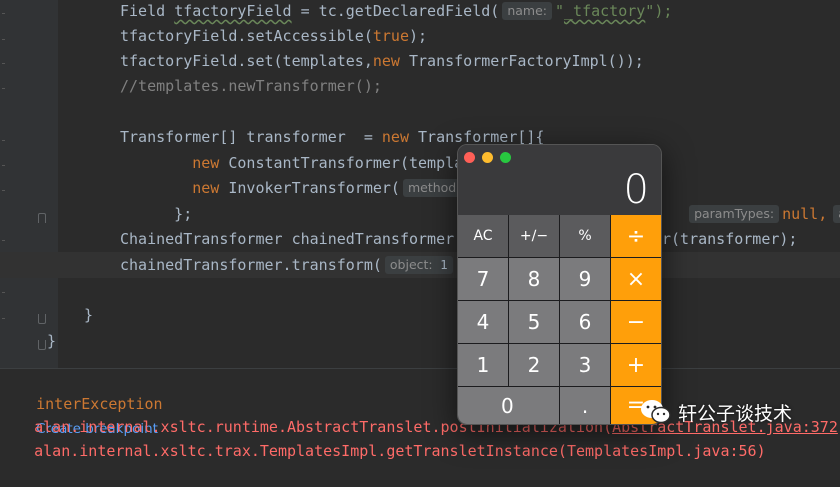 This screenshot has width=840, height=487. What do you see at coordinates (390, 36) in the screenshot?
I see `code-token: true` at bounding box center [390, 36].